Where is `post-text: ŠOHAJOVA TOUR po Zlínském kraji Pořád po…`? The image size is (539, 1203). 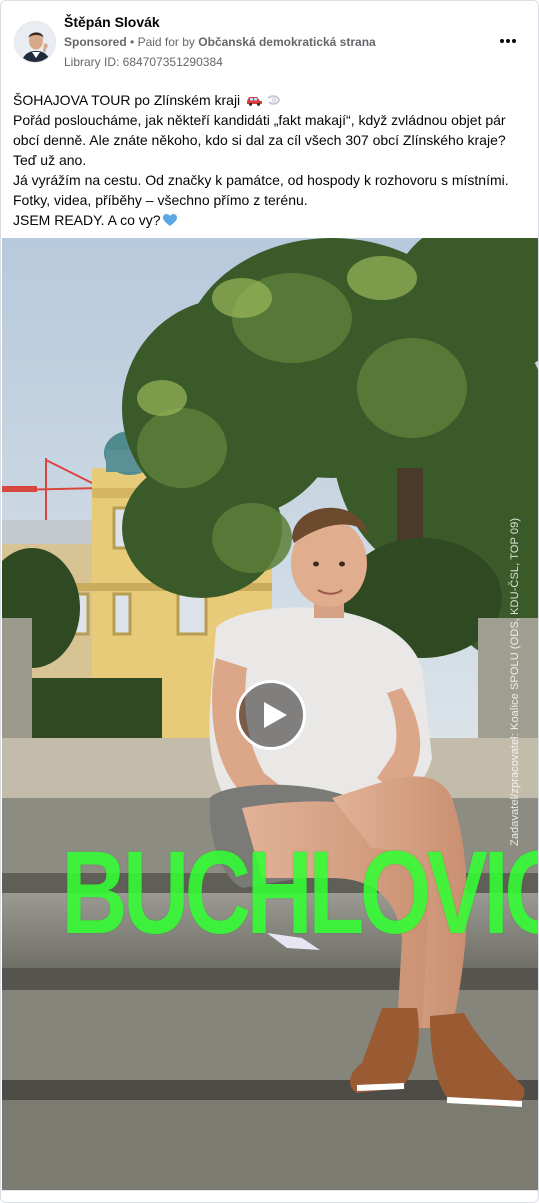
post-text: ŠOHAJOVA TOUR po Zlínském kraji Pořád po… is located at coordinates (270, 160).